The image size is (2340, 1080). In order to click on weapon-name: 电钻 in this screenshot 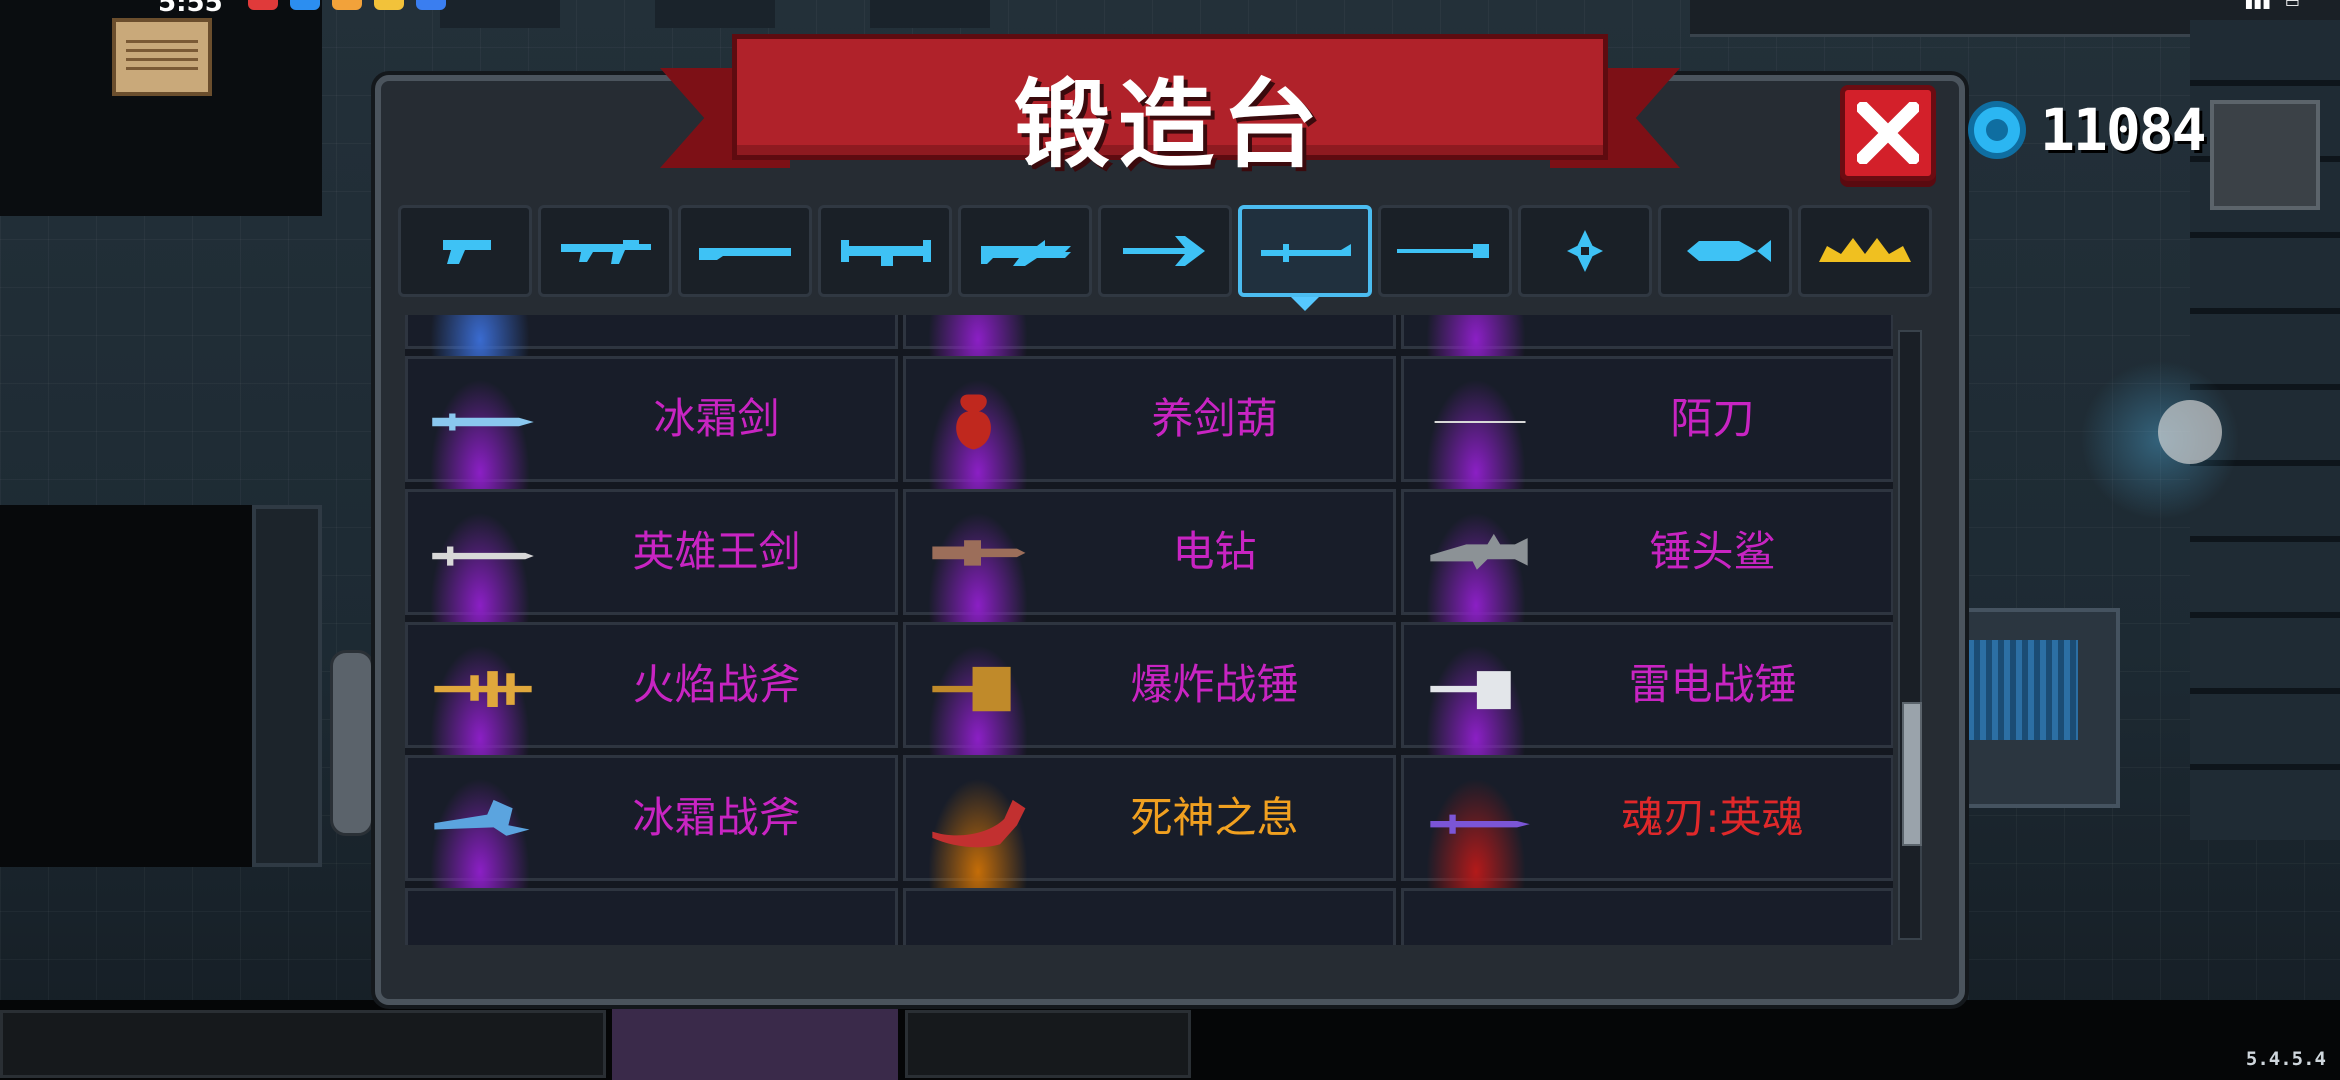, I will do `click(1214, 551)`.